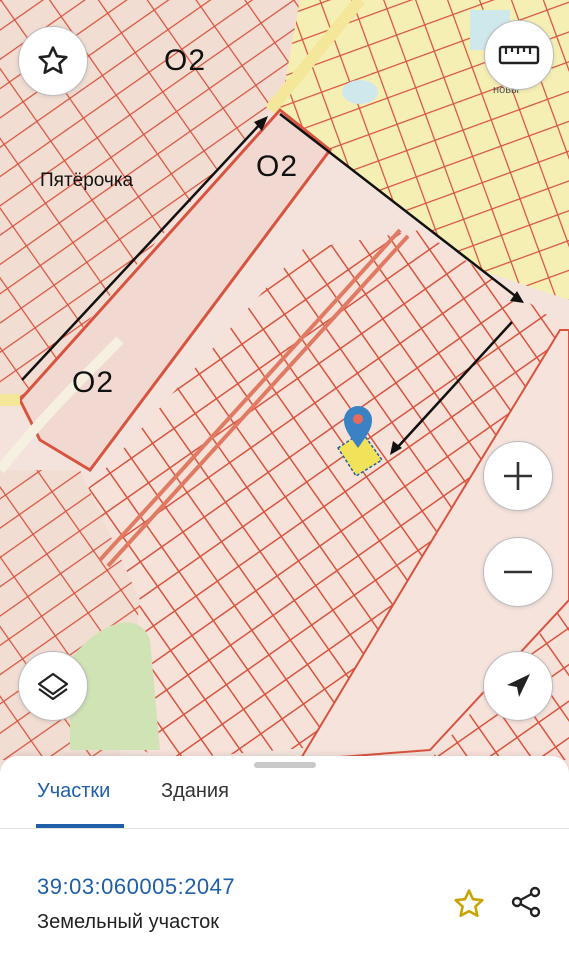 The image size is (569, 960). I want to click on sheet-tabs: Участки Здания, so click(284, 792).